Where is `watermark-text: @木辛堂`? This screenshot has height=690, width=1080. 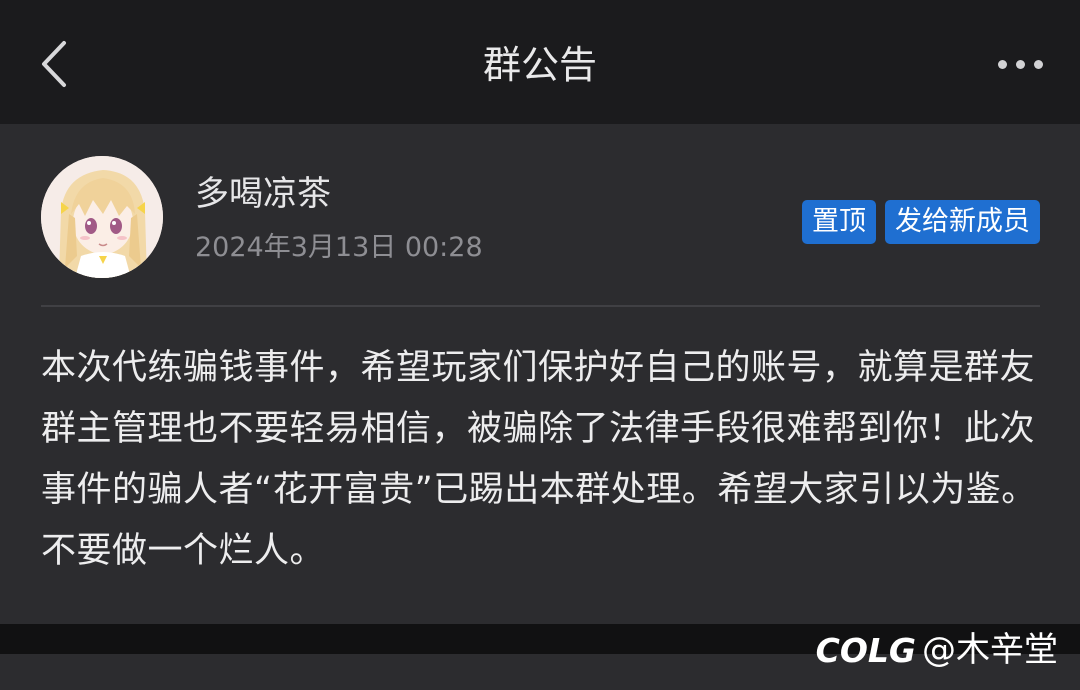 watermark-text: @木辛堂 is located at coordinates (990, 650).